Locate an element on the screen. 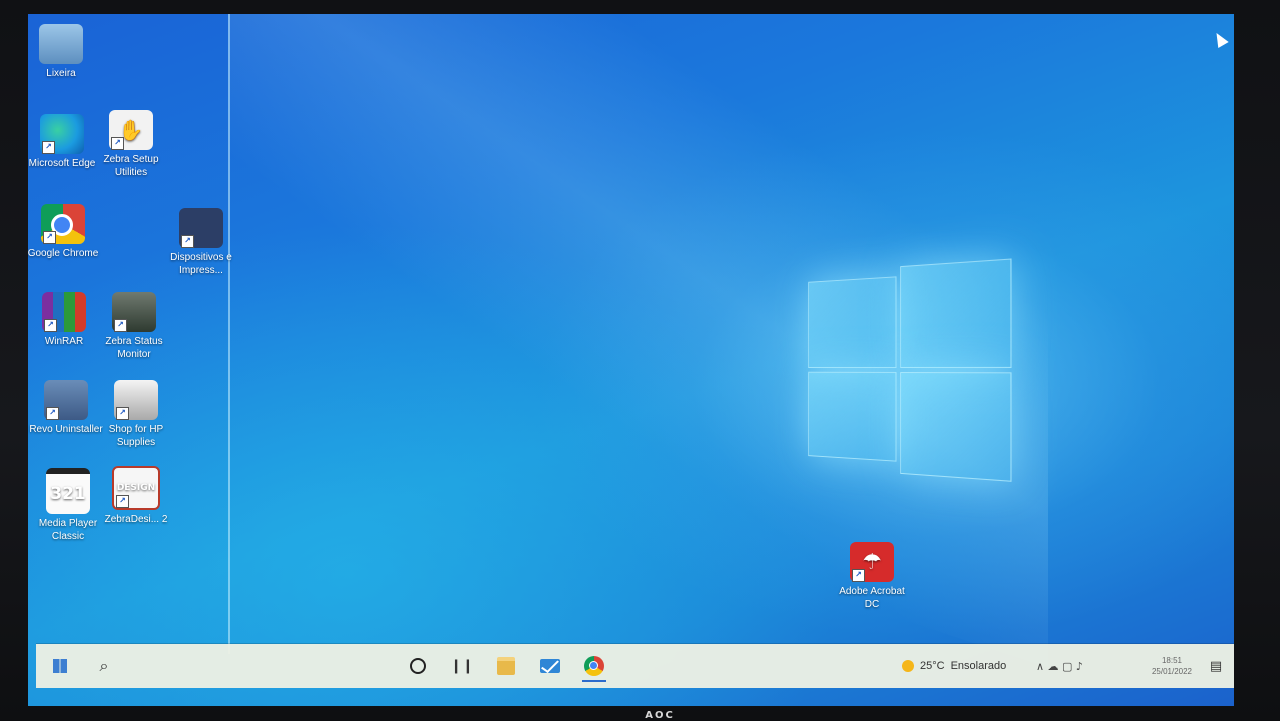 Image resolution: width=1280 pixels, height=721 pixels. desktop-icon-mpc: 321 Media Player Classic is located at coordinates (68, 505).